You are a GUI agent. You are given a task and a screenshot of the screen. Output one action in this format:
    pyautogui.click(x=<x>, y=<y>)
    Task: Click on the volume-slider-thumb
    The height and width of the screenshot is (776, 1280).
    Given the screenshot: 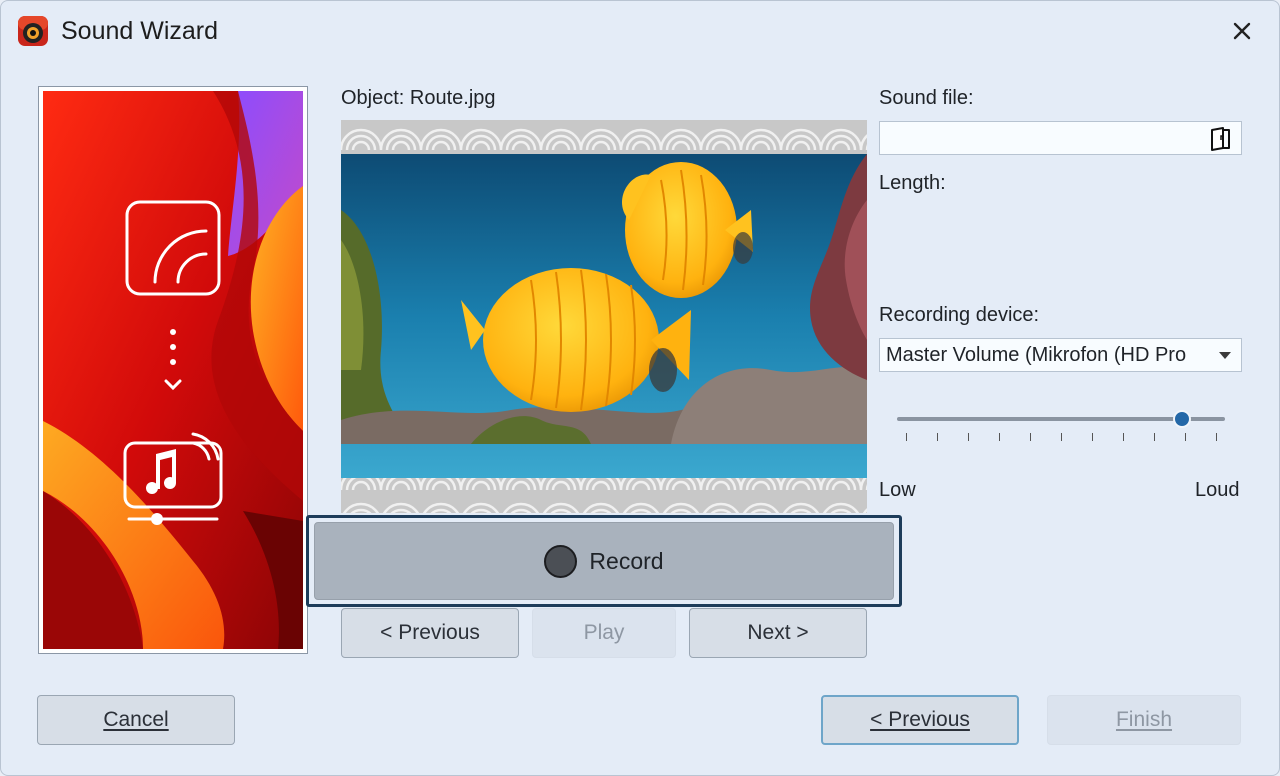 What is the action you would take?
    pyautogui.click(x=1182, y=419)
    